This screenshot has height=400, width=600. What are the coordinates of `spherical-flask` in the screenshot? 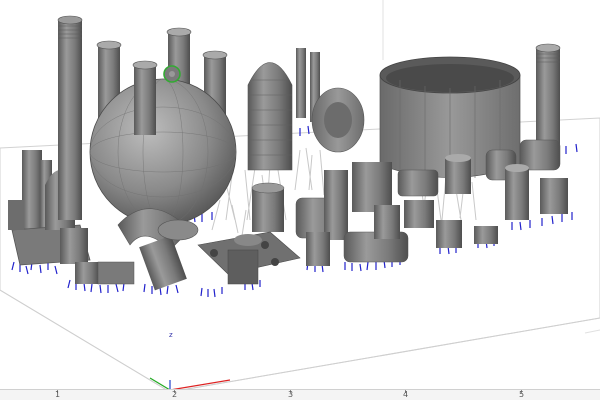 It's located at (163, 126).